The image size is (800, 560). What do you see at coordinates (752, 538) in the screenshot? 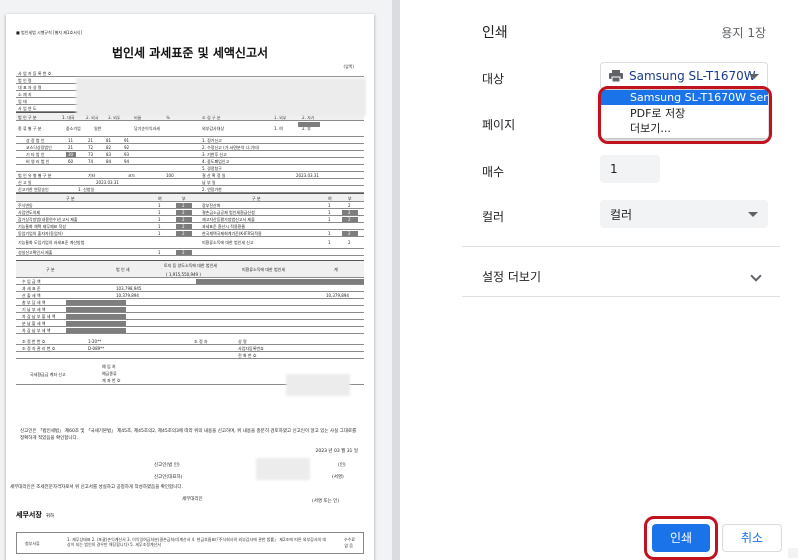
I see `cancel-button: 취소` at bounding box center [752, 538].